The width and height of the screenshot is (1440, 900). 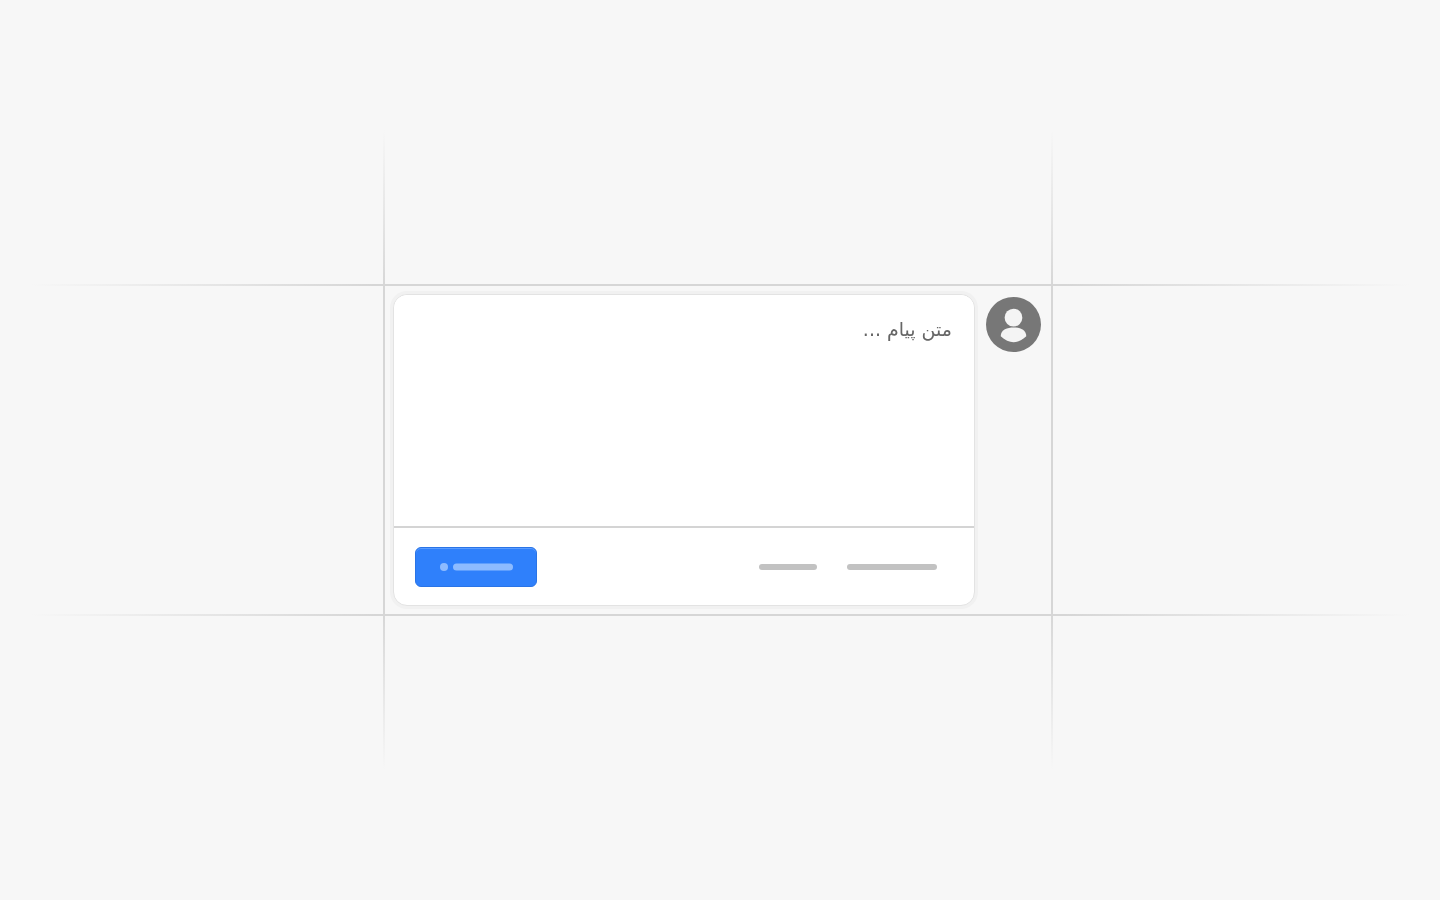 I want to click on action-button, so click(x=476, y=566).